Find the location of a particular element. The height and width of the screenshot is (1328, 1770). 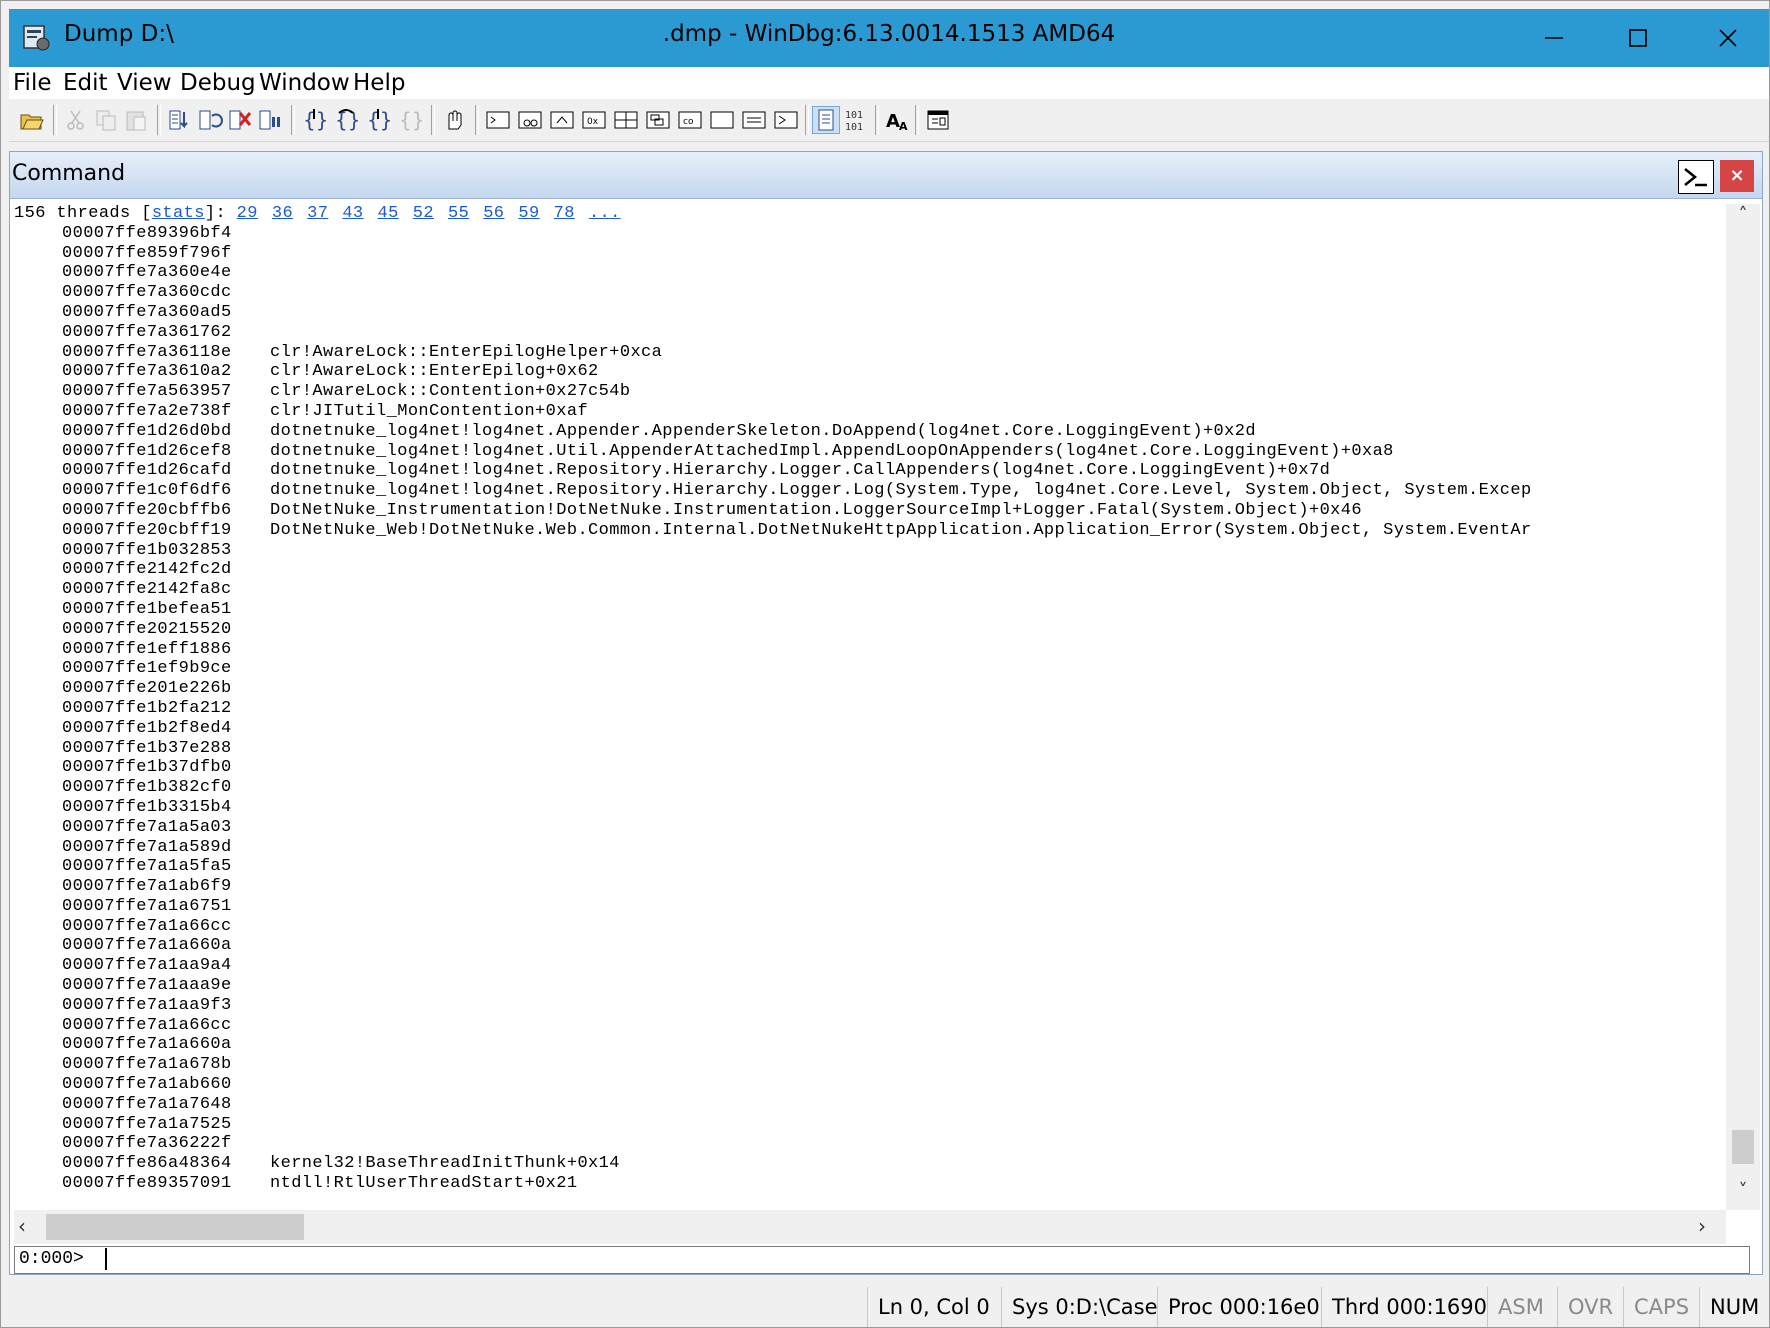

cut-icon is located at coordinates (76, 120).